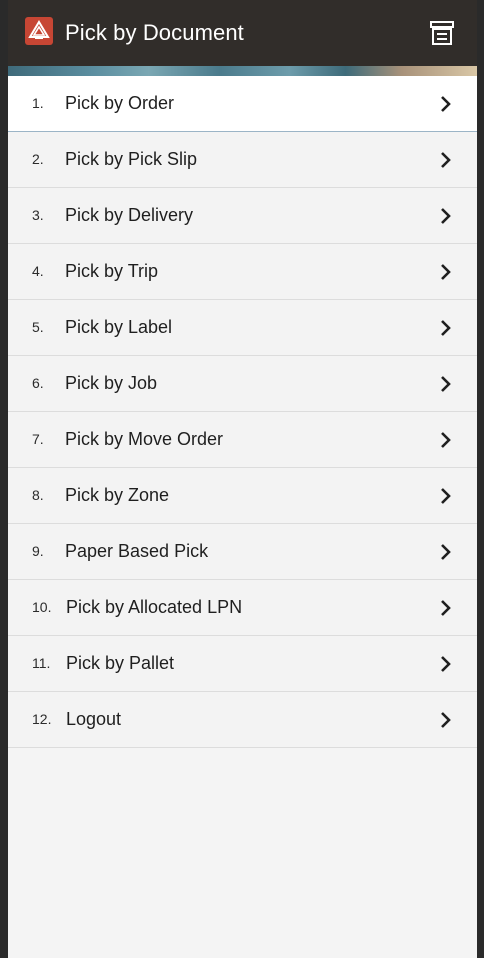 This screenshot has width=484, height=958. I want to click on menu-item-number: 5., so click(38, 327).